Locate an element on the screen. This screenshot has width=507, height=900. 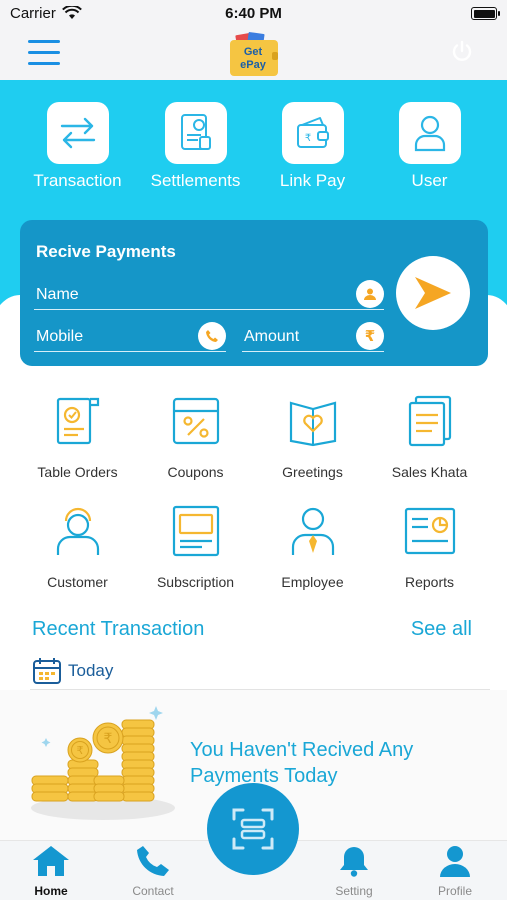
logo-text-1: Get is located at coordinates (253, 52).